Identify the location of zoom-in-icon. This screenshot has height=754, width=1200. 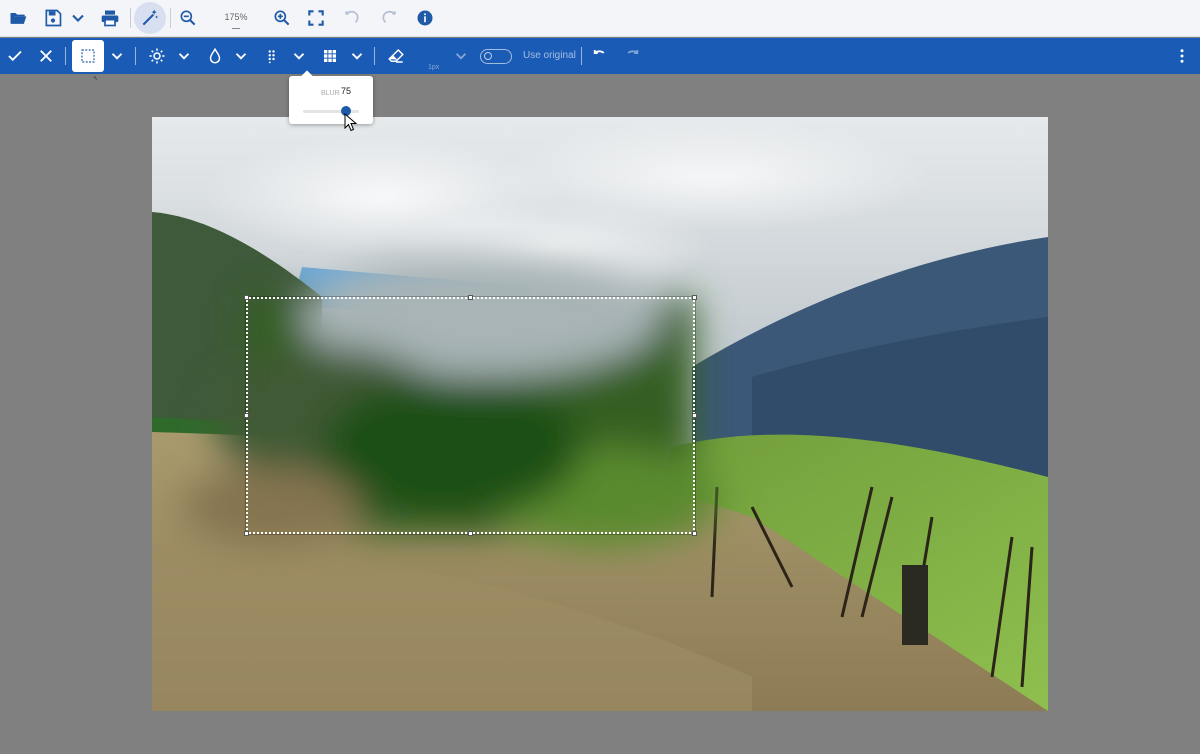
(282, 18).